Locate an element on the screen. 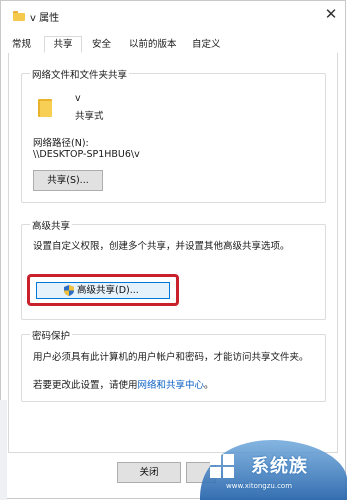  advanced-sharing-legend: 高级共享 is located at coordinates (51, 225).